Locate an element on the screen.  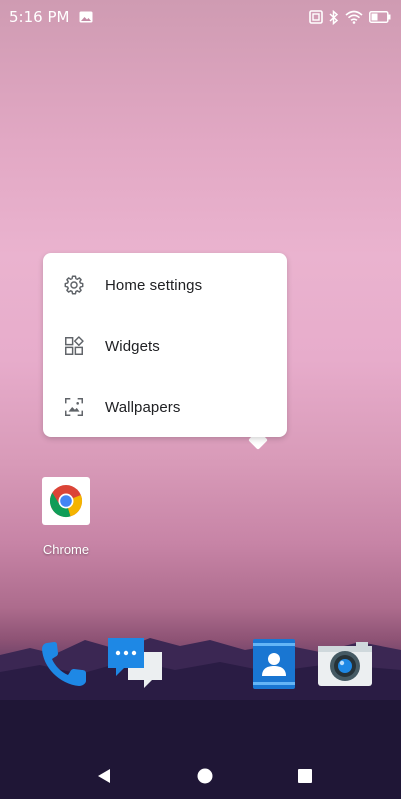
menu-label-home-settings: Home settings is located at coordinates (154, 285).